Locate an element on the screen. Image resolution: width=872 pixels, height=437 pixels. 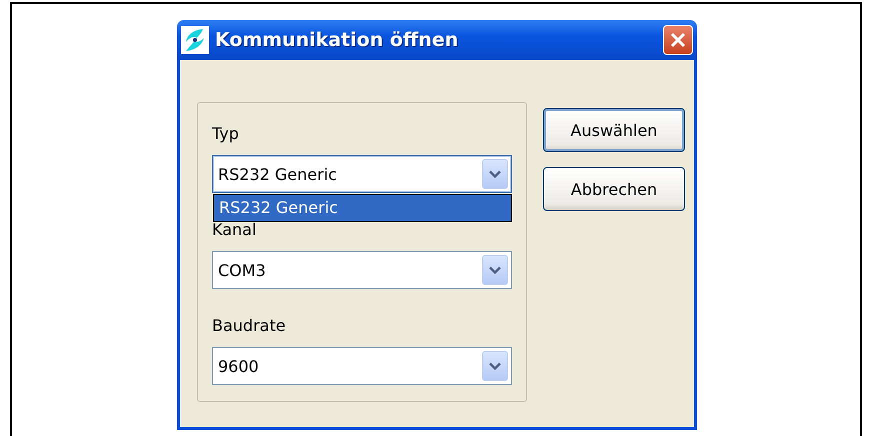
app-logo-icon is located at coordinates (195, 40).